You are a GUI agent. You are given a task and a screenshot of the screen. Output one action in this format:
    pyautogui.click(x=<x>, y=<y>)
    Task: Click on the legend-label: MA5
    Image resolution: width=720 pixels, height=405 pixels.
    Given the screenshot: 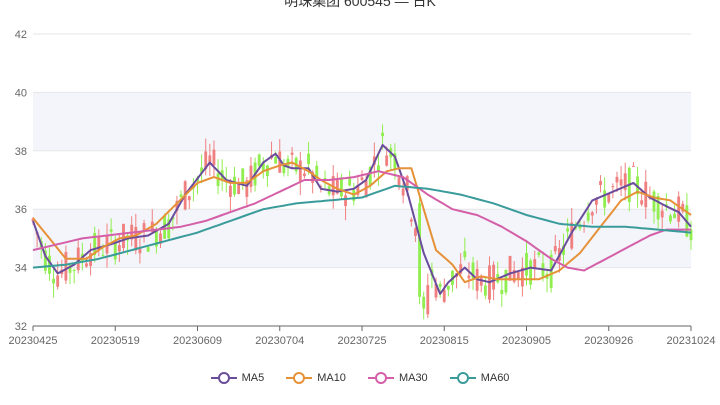 What is the action you would take?
    pyautogui.click(x=253, y=378)
    